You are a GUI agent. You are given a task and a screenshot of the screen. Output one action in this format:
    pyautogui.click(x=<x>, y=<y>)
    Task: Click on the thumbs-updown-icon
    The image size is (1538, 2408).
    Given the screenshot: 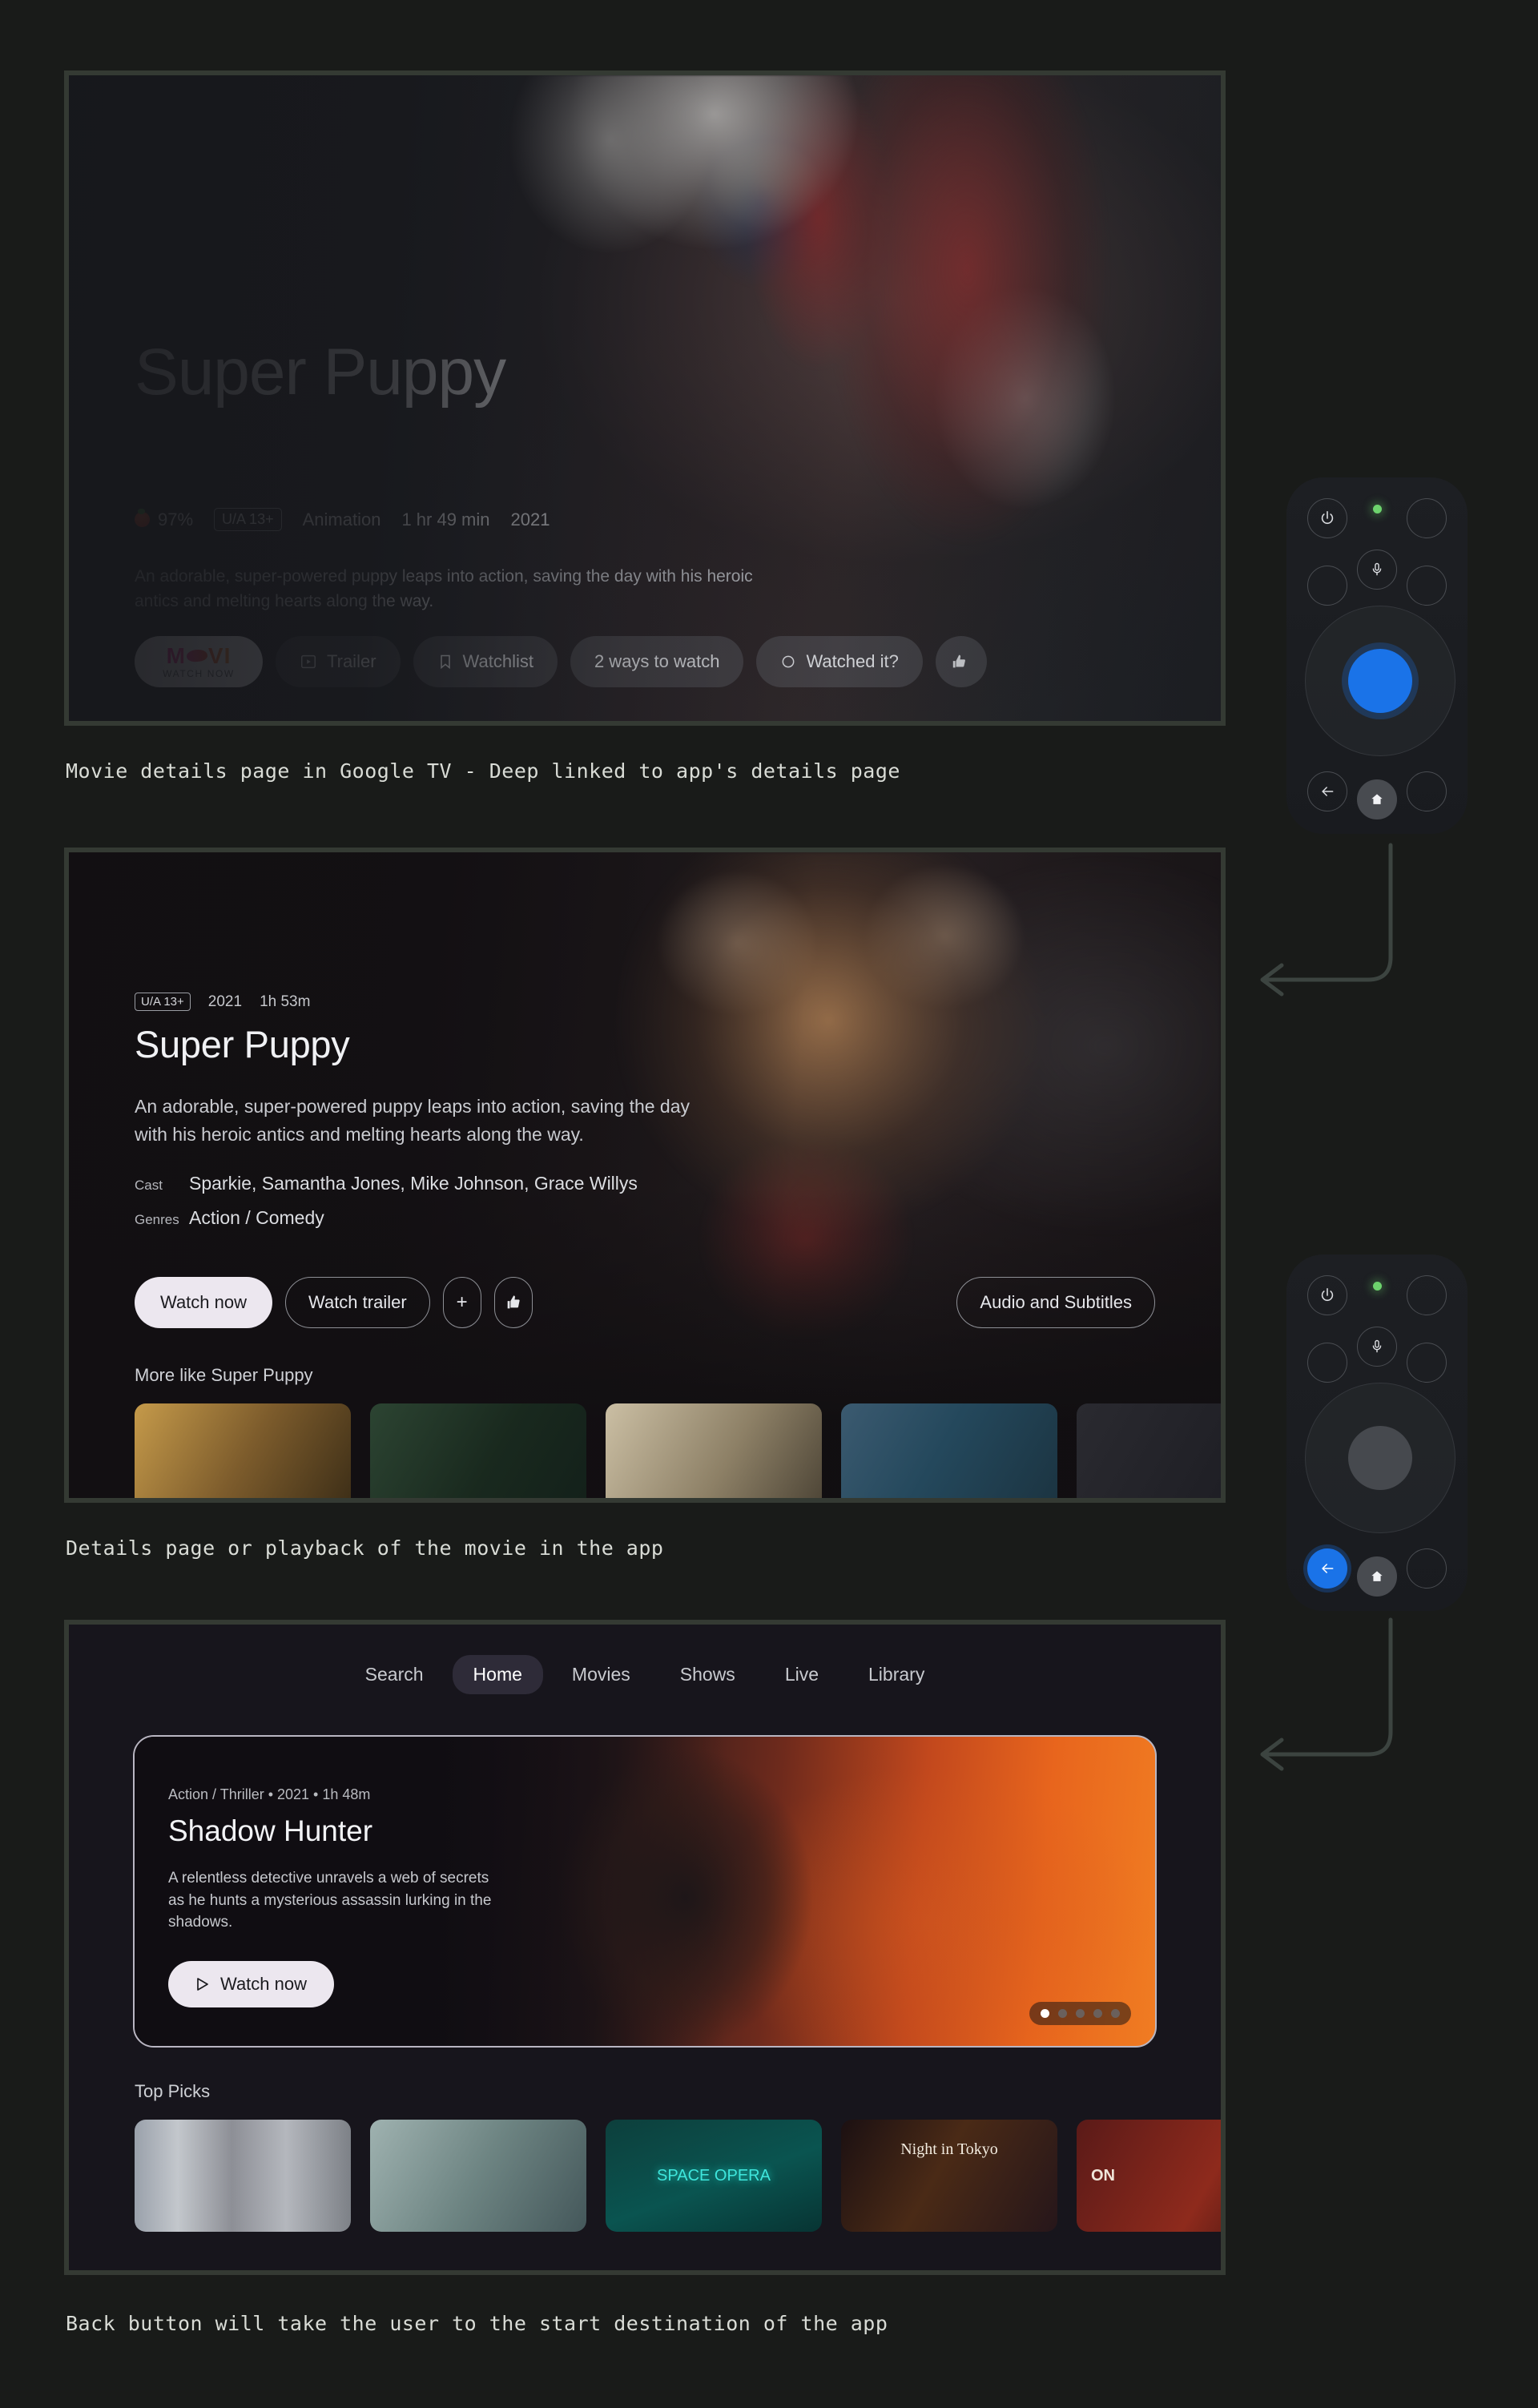 What is the action you would take?
    pyautogui.click(x=962, y=661)
    